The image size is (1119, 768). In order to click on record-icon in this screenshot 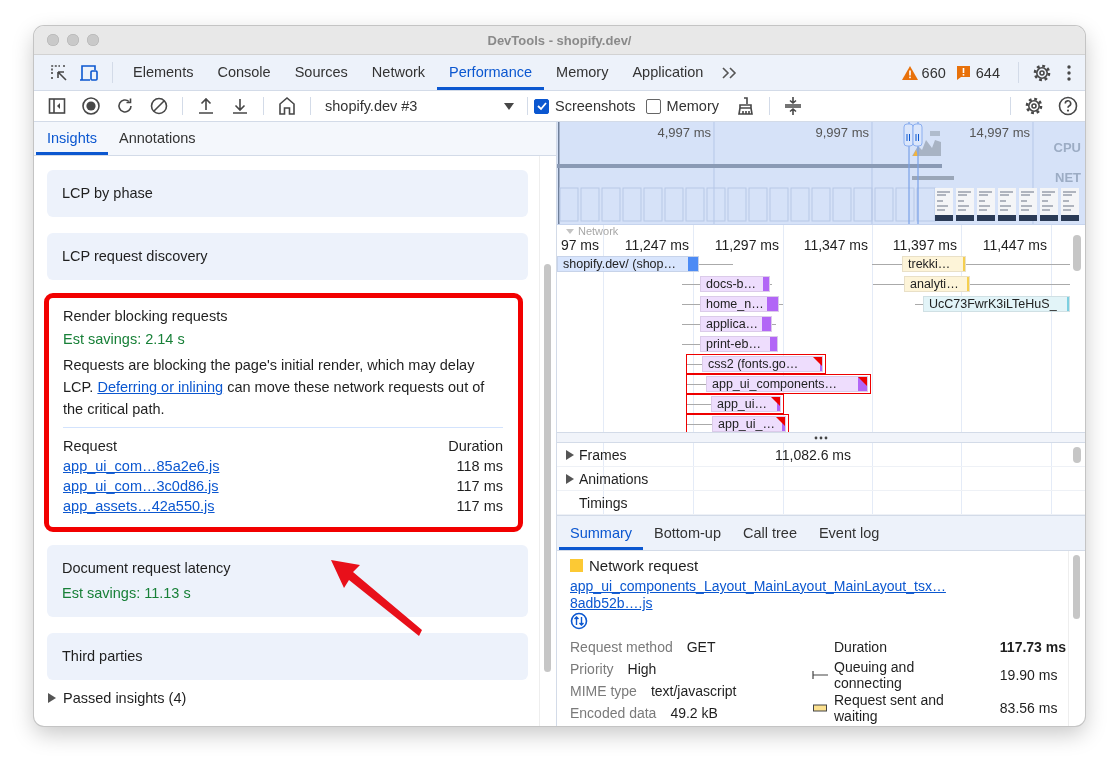, I will do `click(91, 106)`.